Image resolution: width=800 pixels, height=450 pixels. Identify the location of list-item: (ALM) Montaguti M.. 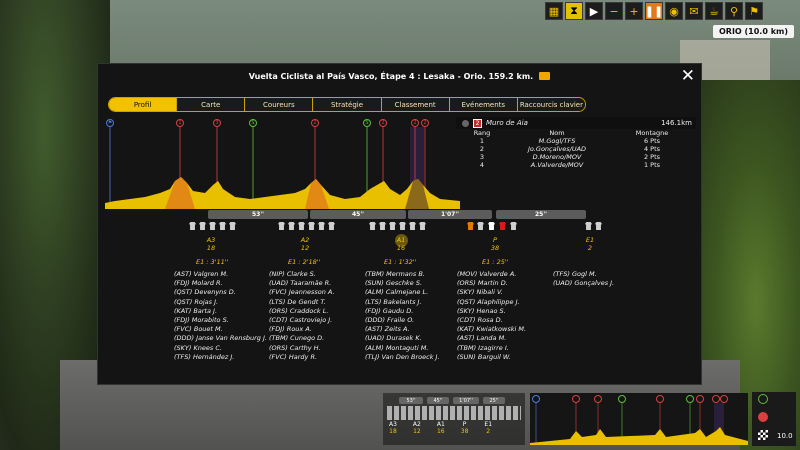
(402, 348).